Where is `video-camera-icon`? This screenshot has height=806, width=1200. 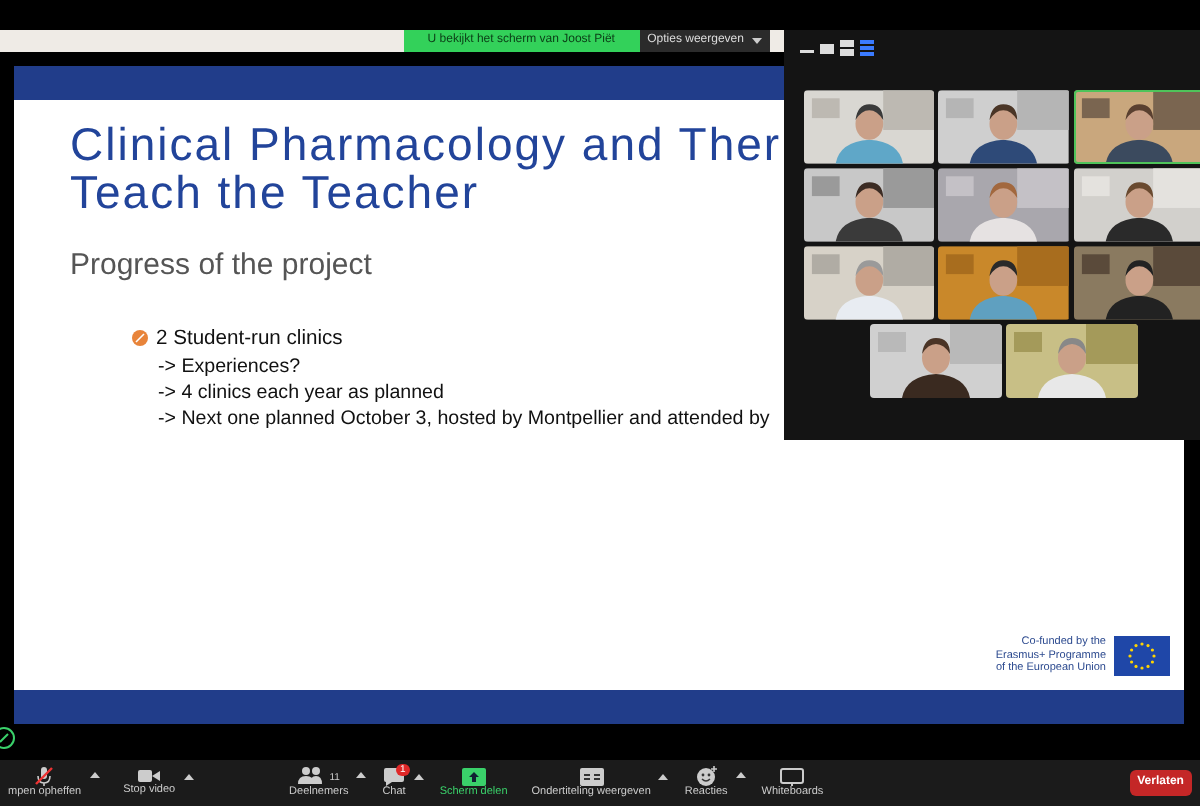
video-camera-icon is located at coordinates (149, 776).